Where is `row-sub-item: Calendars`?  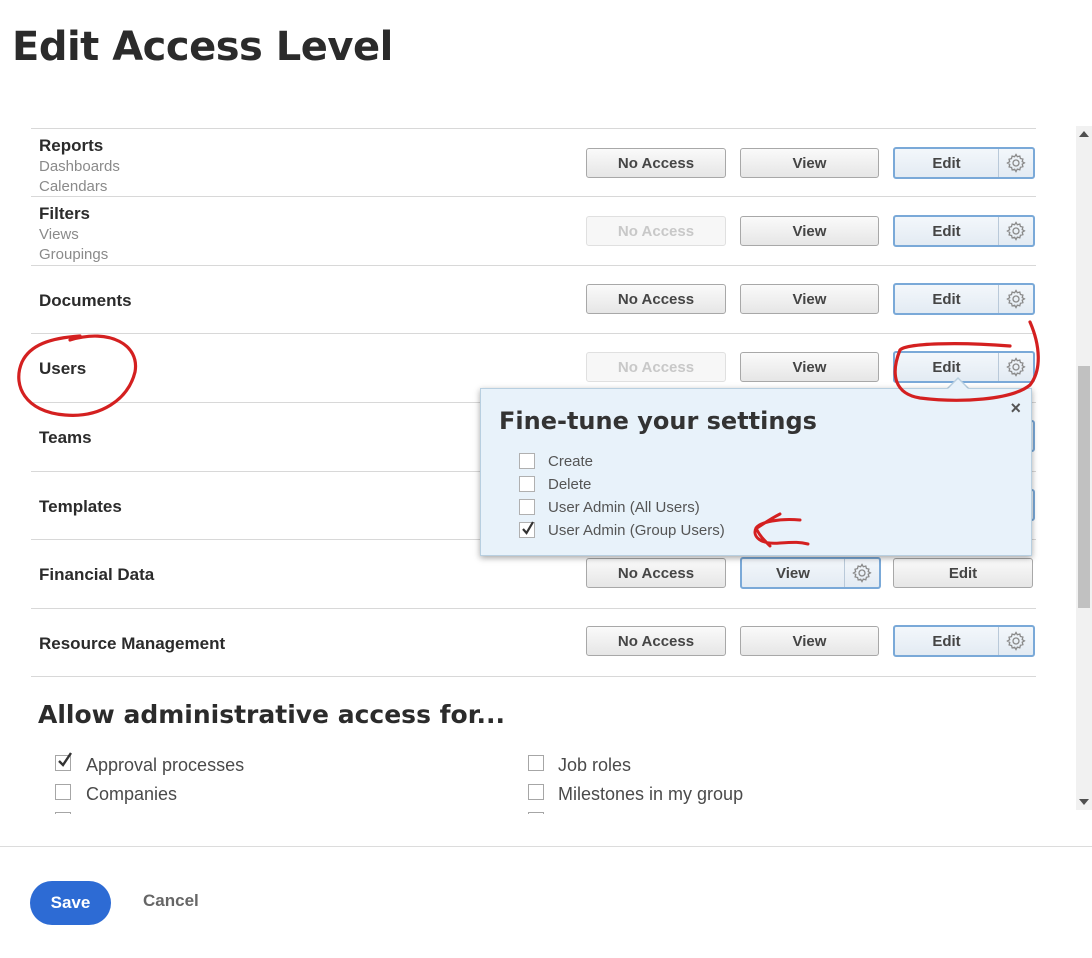 row-sub-item: Calendars is located at coordinates (73, 186).